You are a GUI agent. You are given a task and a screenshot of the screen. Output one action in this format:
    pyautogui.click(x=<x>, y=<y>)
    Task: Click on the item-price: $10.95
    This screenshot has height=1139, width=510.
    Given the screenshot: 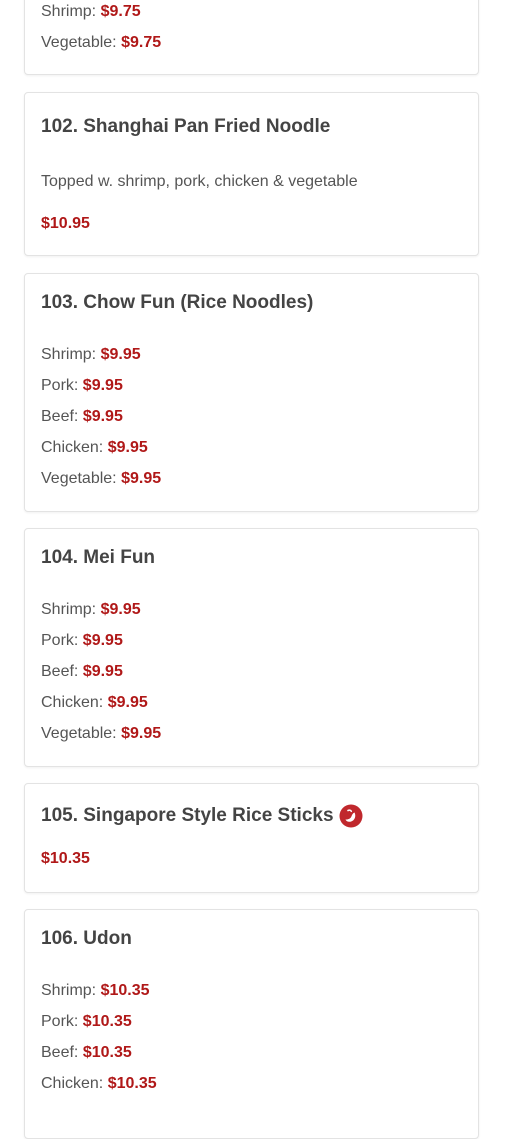 What is the action you would take?
    pyautogui.click(x=65, y=223)
    